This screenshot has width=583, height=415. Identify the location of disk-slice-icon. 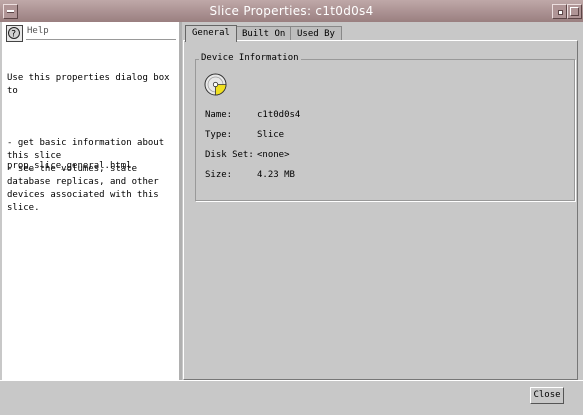
(215, 84).